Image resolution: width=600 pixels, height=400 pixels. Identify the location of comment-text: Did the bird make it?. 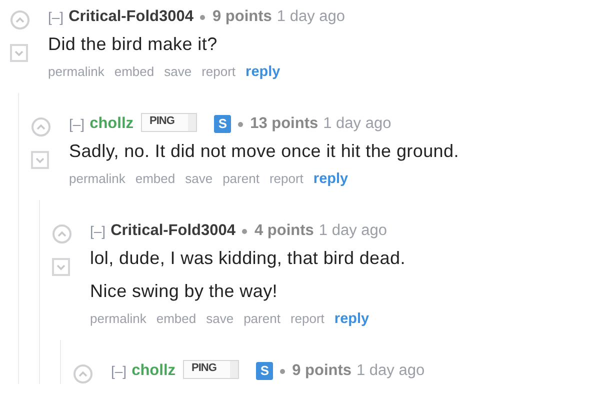
(133, 44).